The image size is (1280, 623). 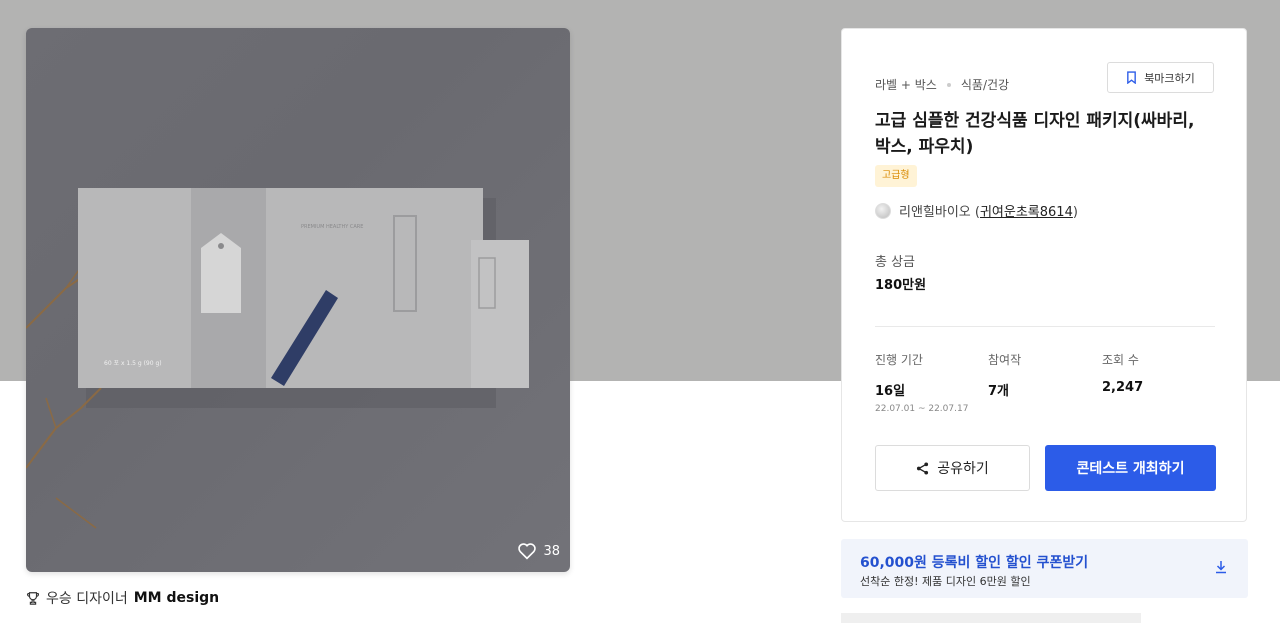 What do you see at coordinates (985, 84) in the screenshot?
I see `category-food-health: 식품/건강` at bounding box center [985, 84].